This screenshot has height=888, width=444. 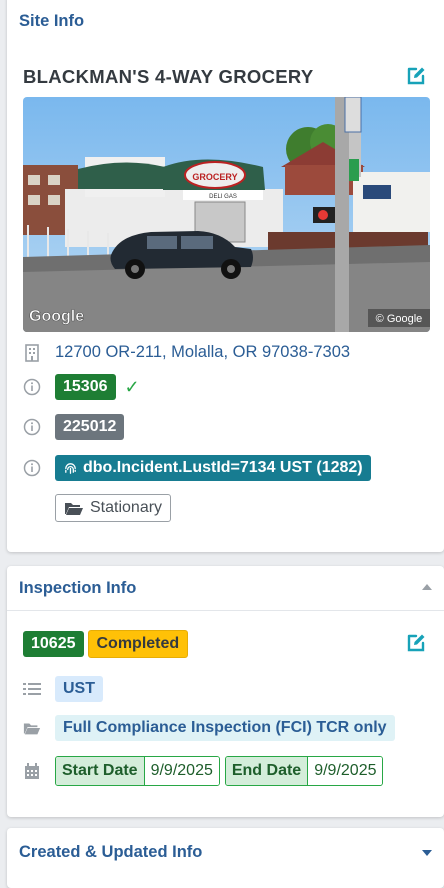 I want to click on facility-type-button: Stationary, so click(x=113, y=508).